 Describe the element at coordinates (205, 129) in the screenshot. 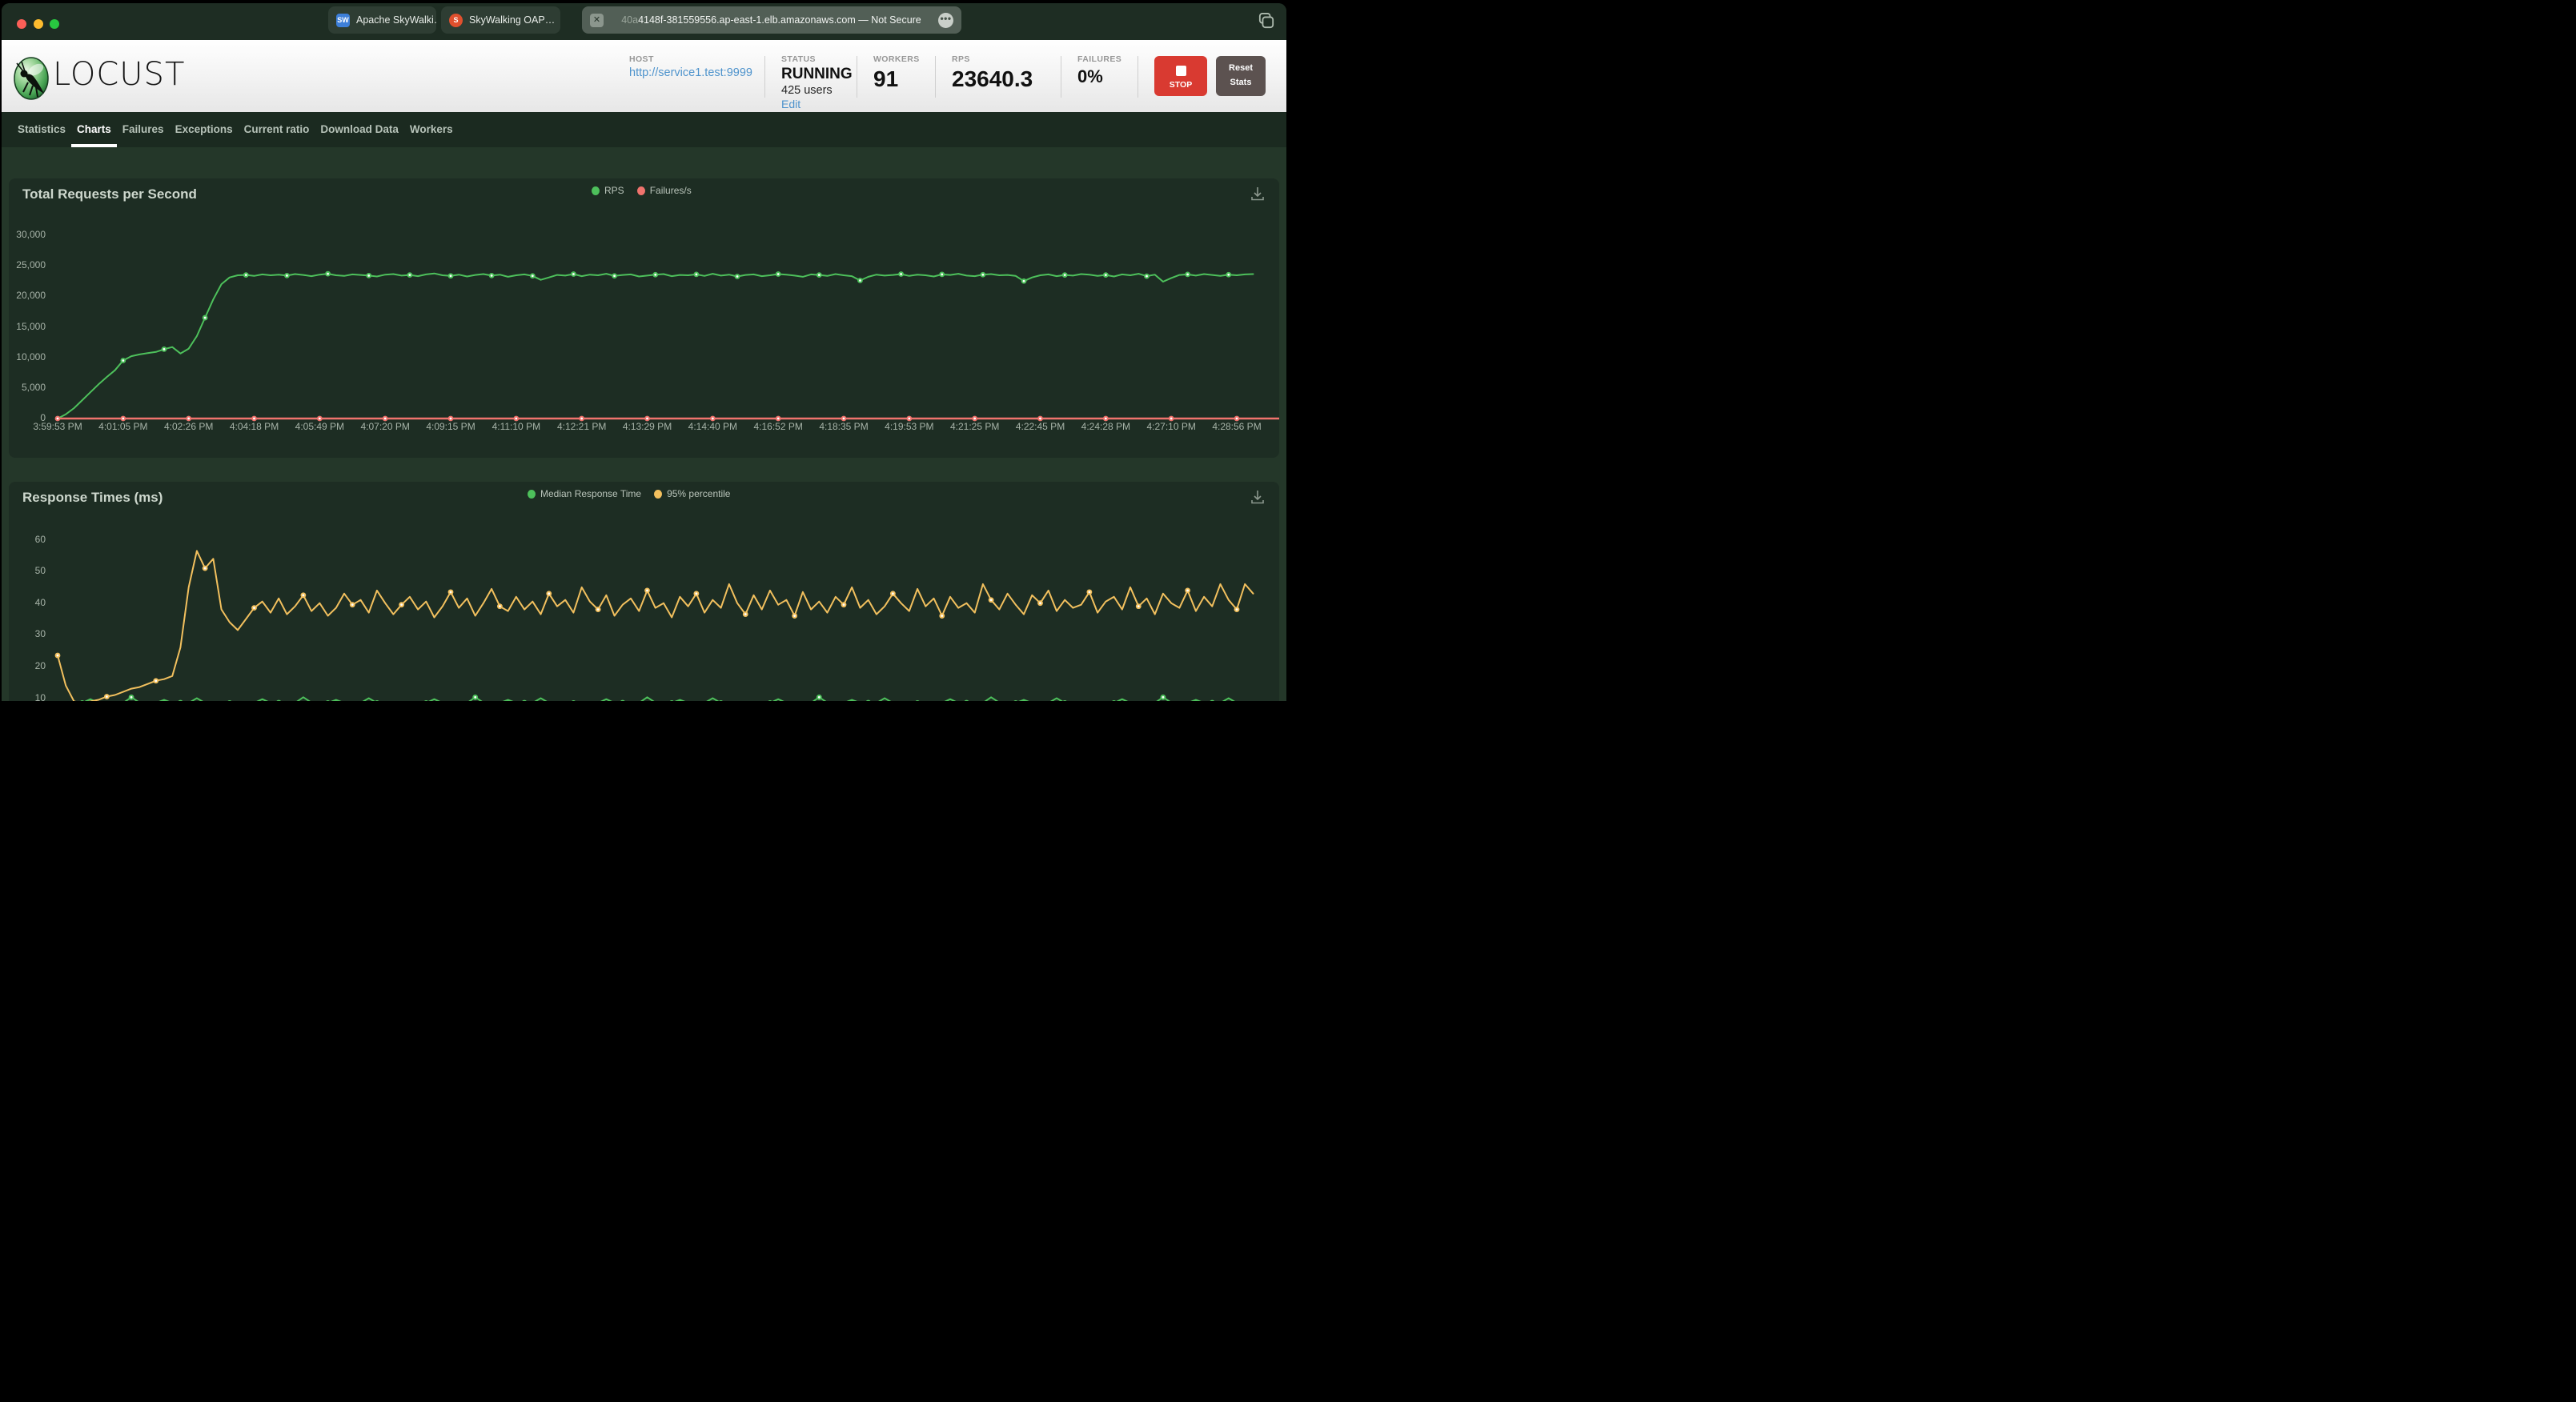

I see `nav-tab-exceptions: Exceptions` at that location.